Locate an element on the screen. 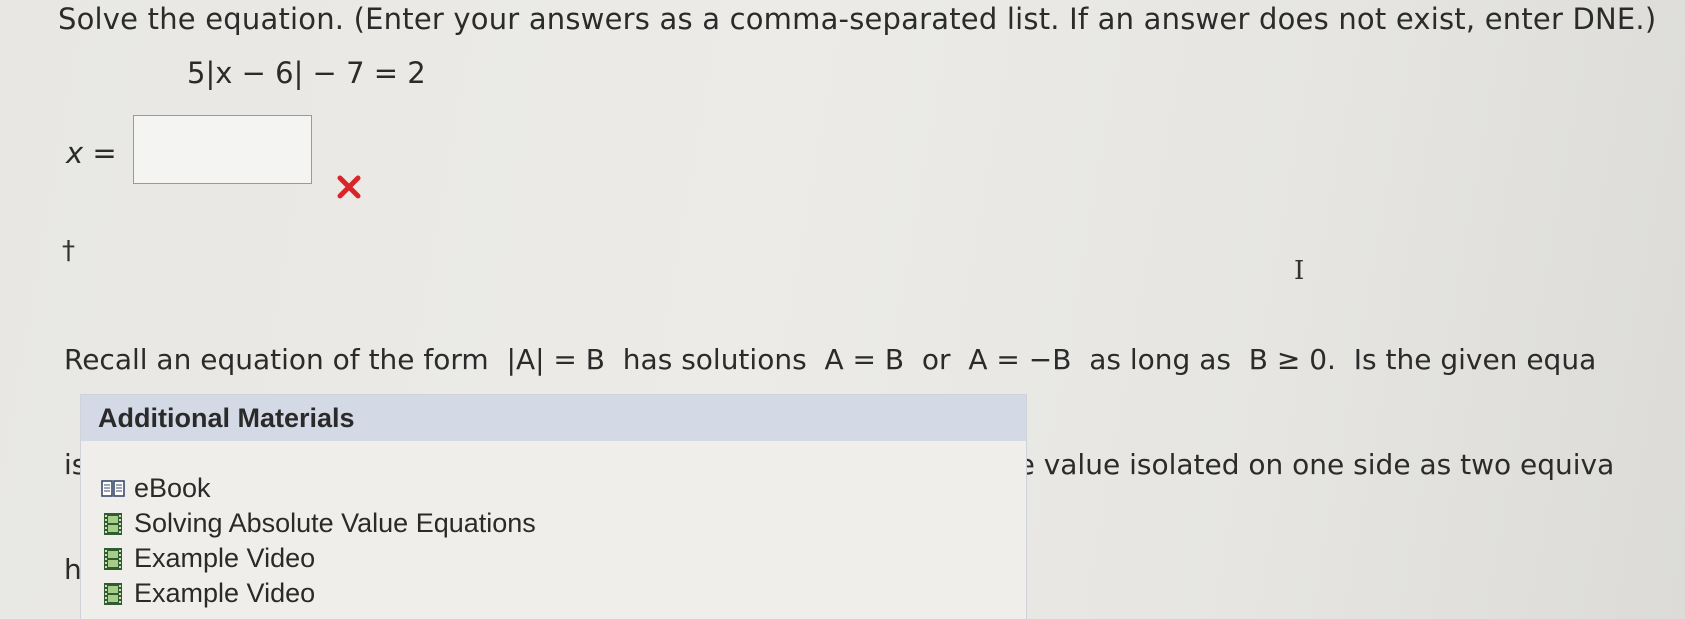 This screenshot has width=1685, height=619. text-cursor-icon: I is located at coordinates (1299, 271).